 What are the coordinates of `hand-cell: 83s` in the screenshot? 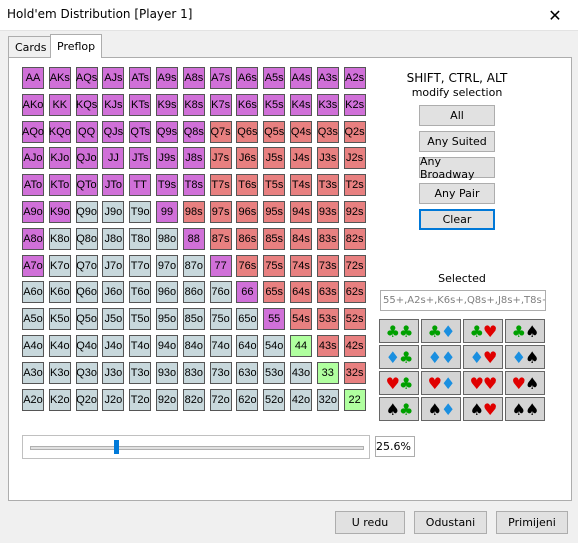 It's located at (327, 238).